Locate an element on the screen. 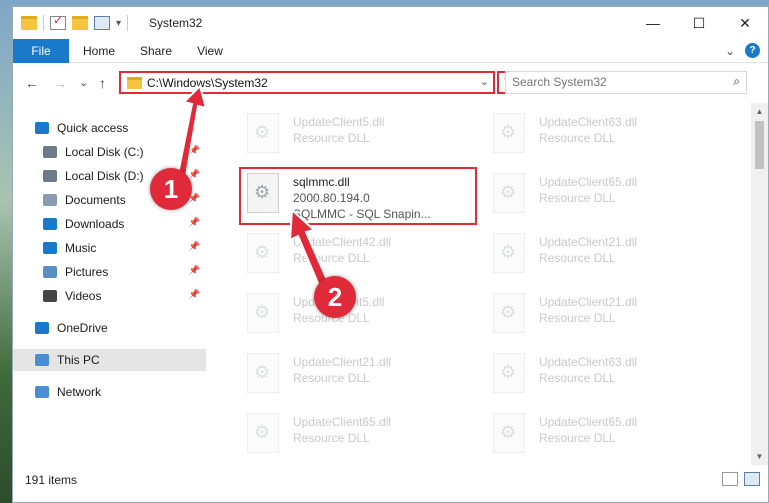  sidebar-item-onedrive: OneDrive is located at coordinates (109, 328).